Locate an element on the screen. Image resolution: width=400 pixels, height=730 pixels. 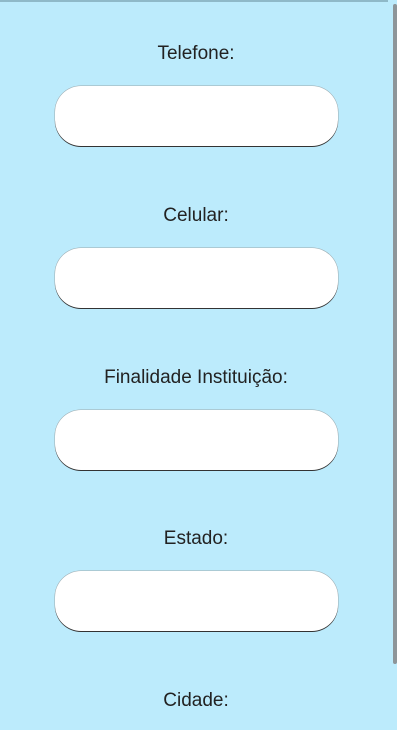
telefone-label: Telefone: is located at coordinates (196, 53).